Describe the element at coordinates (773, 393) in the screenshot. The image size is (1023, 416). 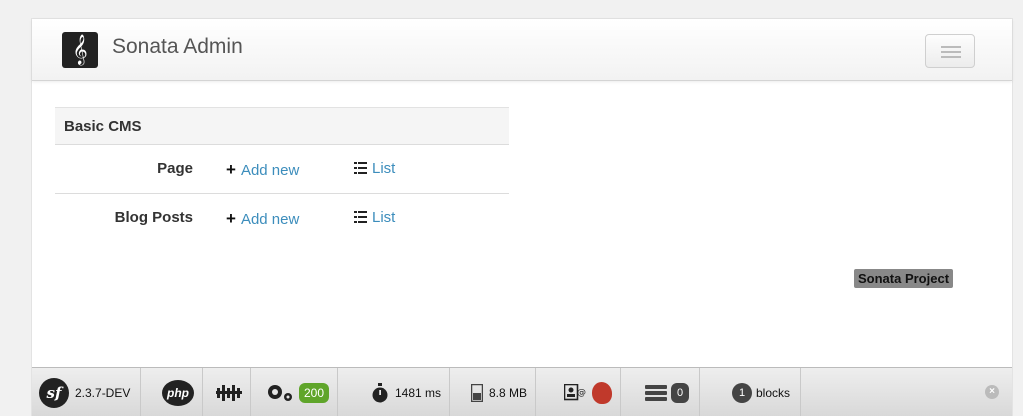
I see `blocks-label: blocks` at that location.